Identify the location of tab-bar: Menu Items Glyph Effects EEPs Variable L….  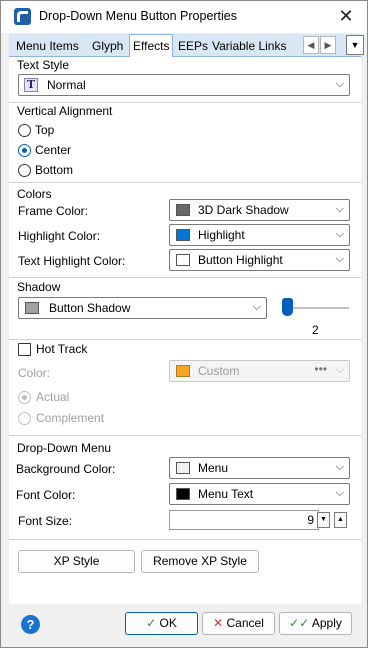
(186, 46).